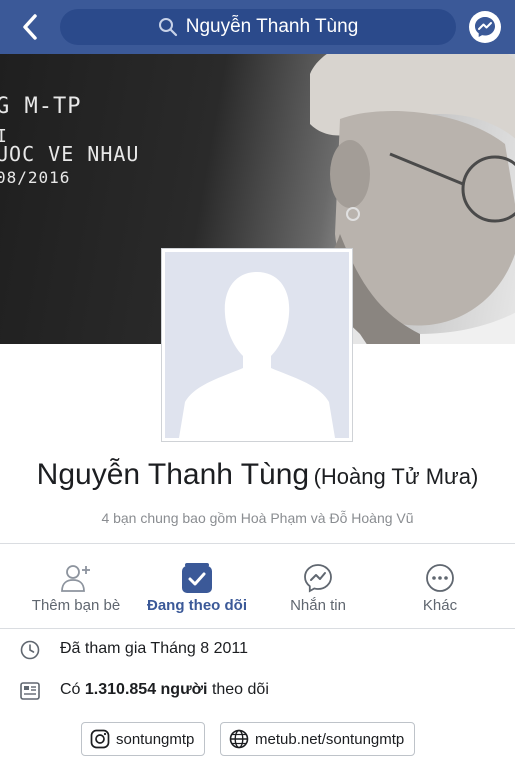 The image size is (515, 768). What do you see at coordinates (318, 605) in the screenshot?
I see `message-label: Nhắn tin` at bounding box center [318, 605].